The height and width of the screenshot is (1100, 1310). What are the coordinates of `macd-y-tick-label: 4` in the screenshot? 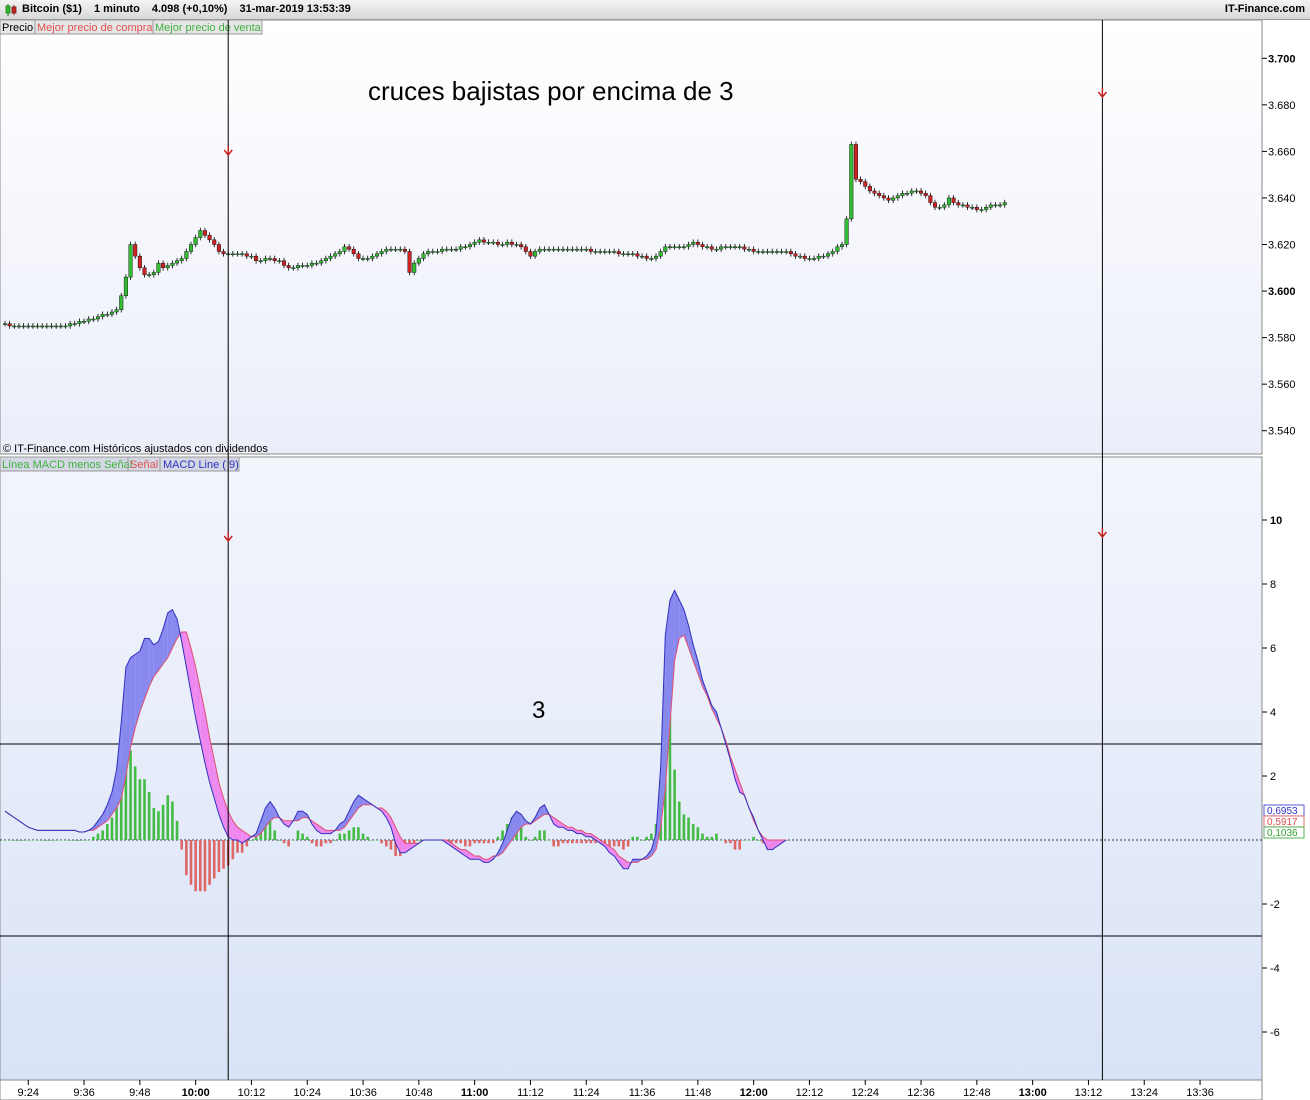 It's located at (1273, 713).